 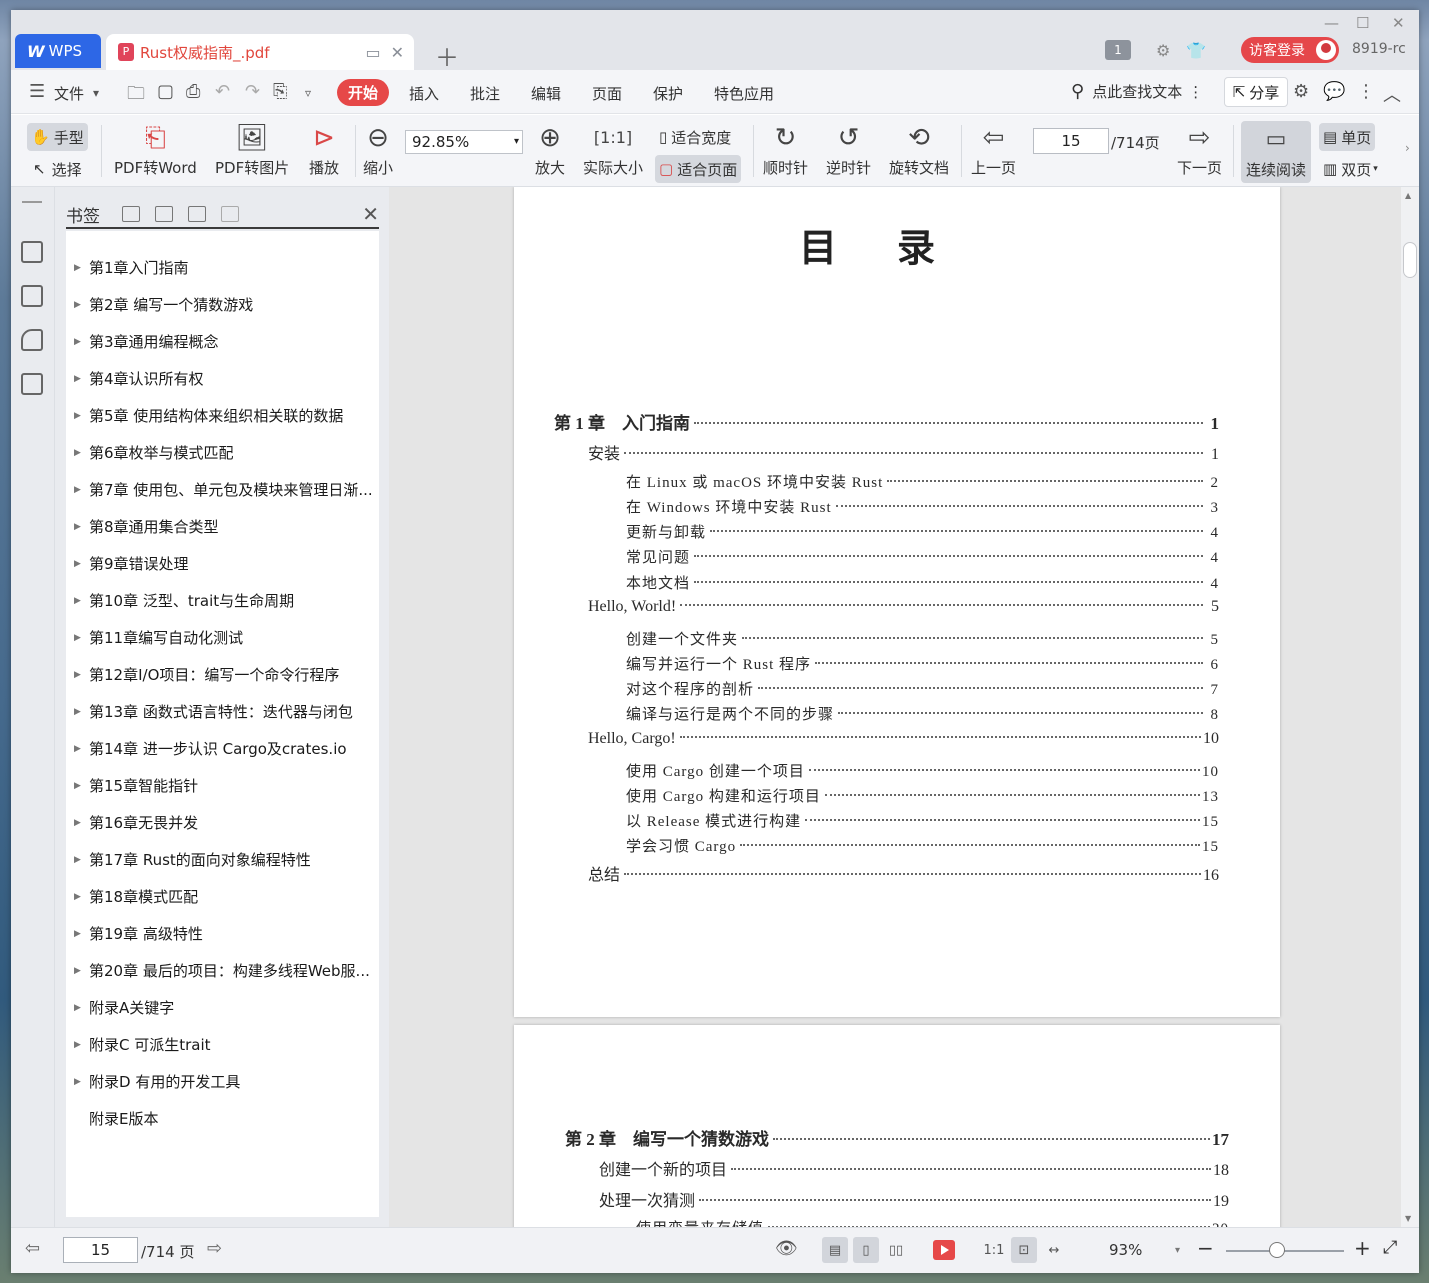 I want to click on more-dropdown-icon: ▿, so click(x=308, y=93).